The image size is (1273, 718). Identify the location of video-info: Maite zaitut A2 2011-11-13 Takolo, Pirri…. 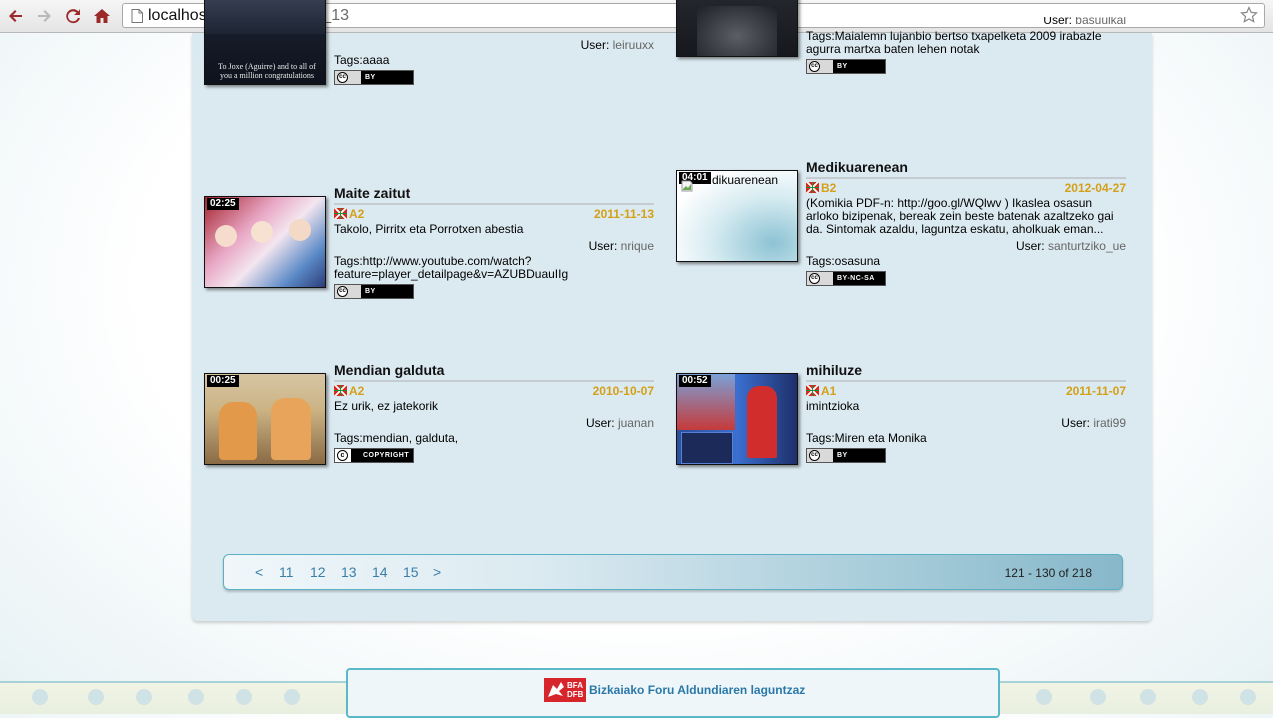
(494, 243).